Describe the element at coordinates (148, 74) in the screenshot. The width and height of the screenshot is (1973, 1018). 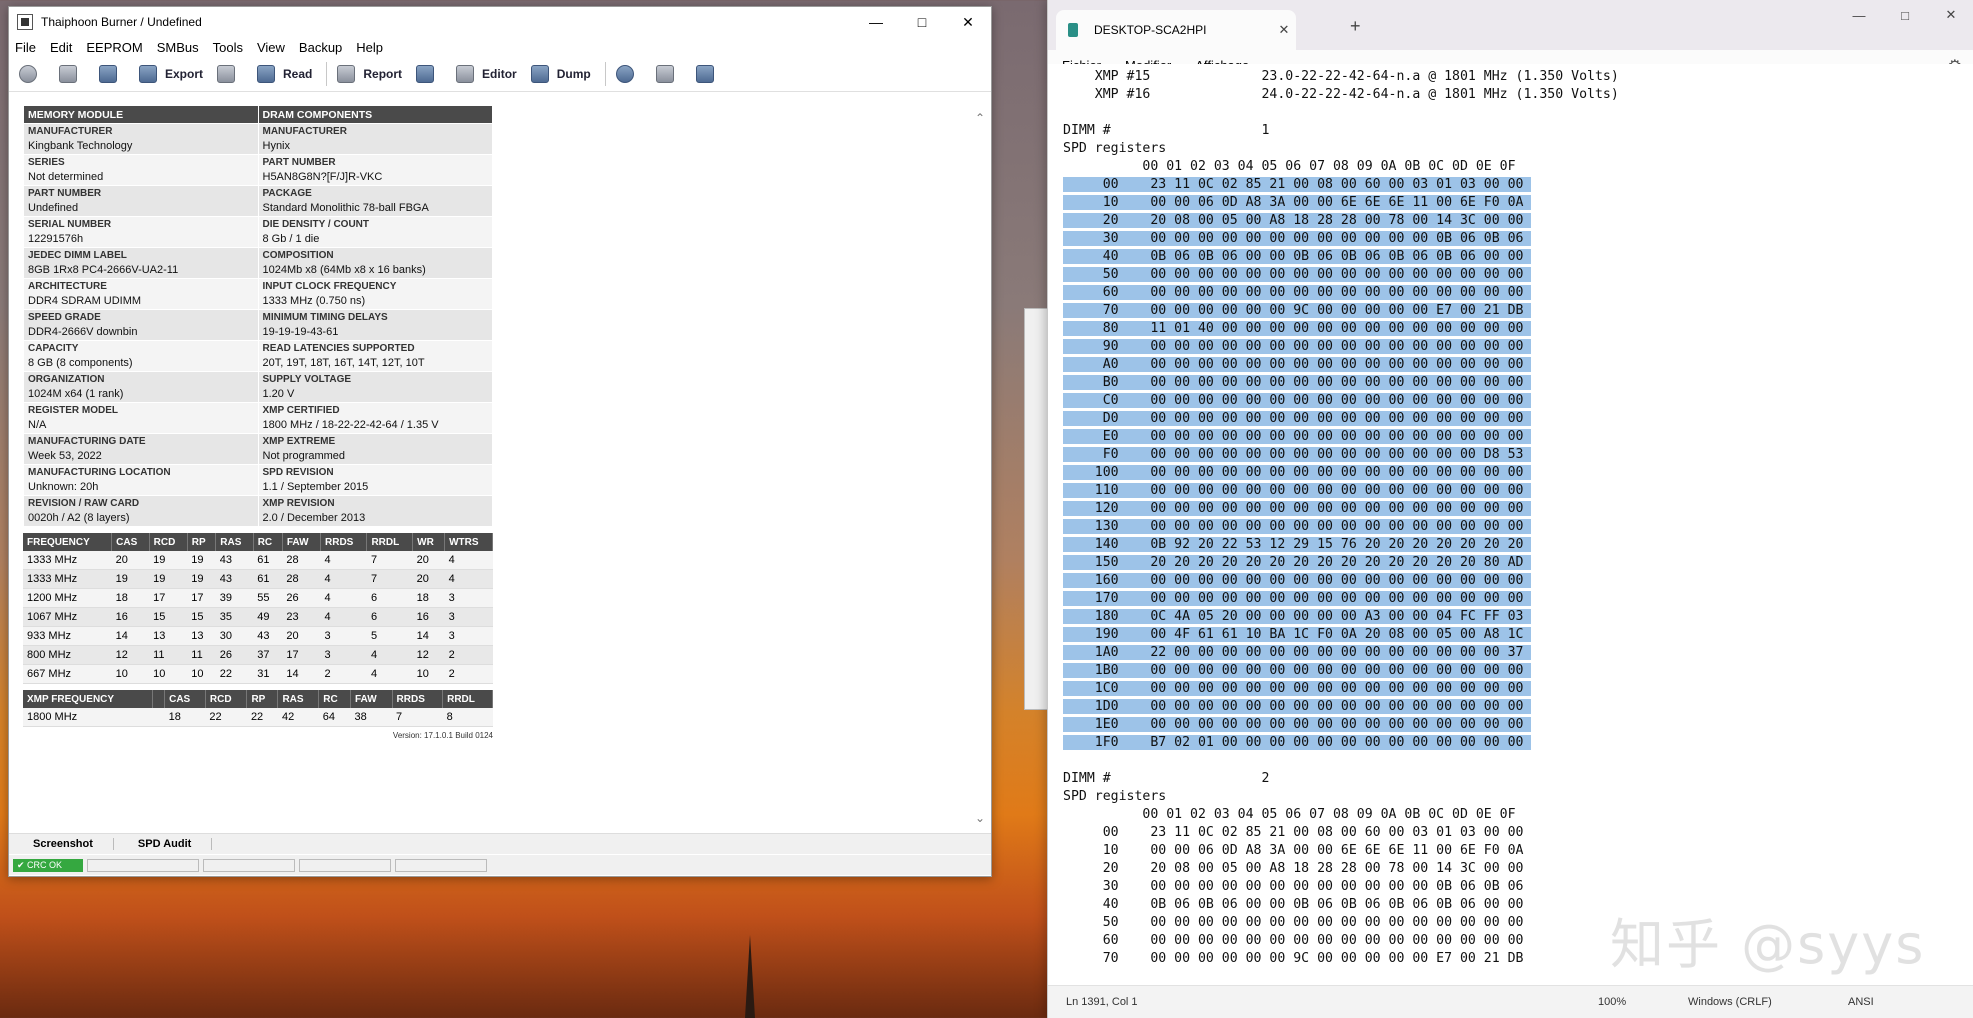
I see `export-icon` at that location.